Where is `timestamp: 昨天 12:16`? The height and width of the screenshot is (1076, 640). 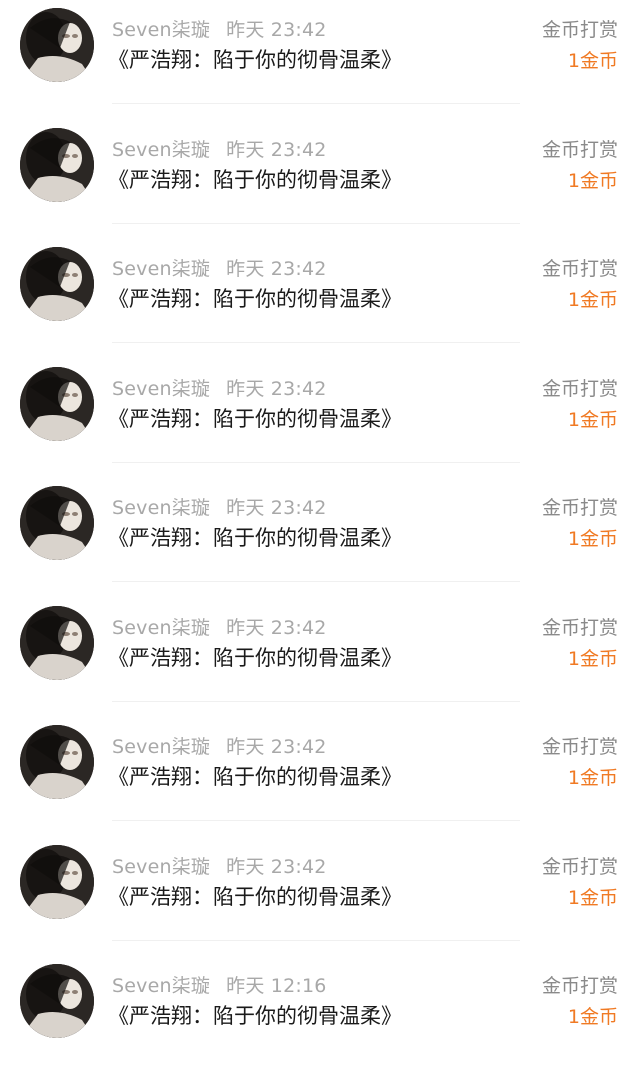
timestamp: 昨天 12:16 is located at coordinates (276, 986).